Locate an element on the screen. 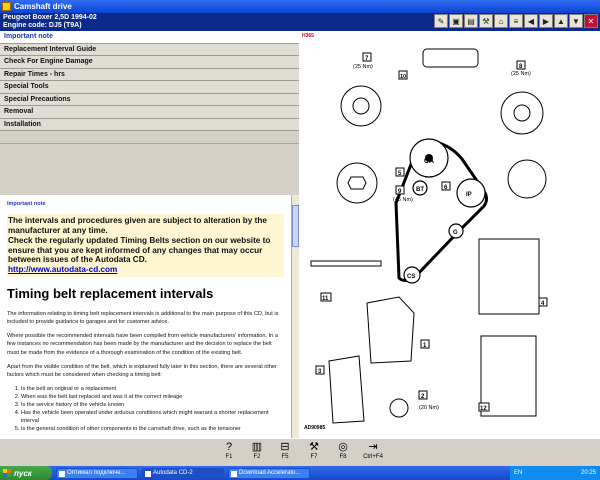 This screenshot has width=600, height=480. notes-icon: ✎ is located at coordinates (441, 21).